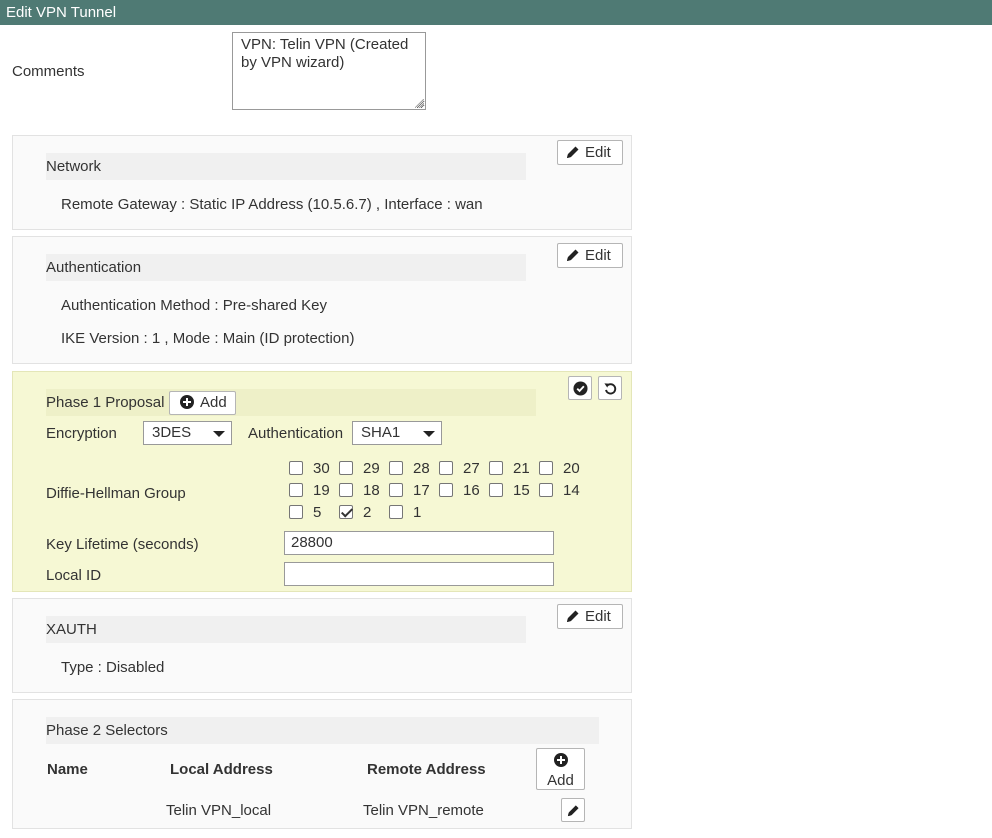  Describe the element at coordinates (419, 543) in the screenshot. I see `key-lifetime-input: 28800` at that location.